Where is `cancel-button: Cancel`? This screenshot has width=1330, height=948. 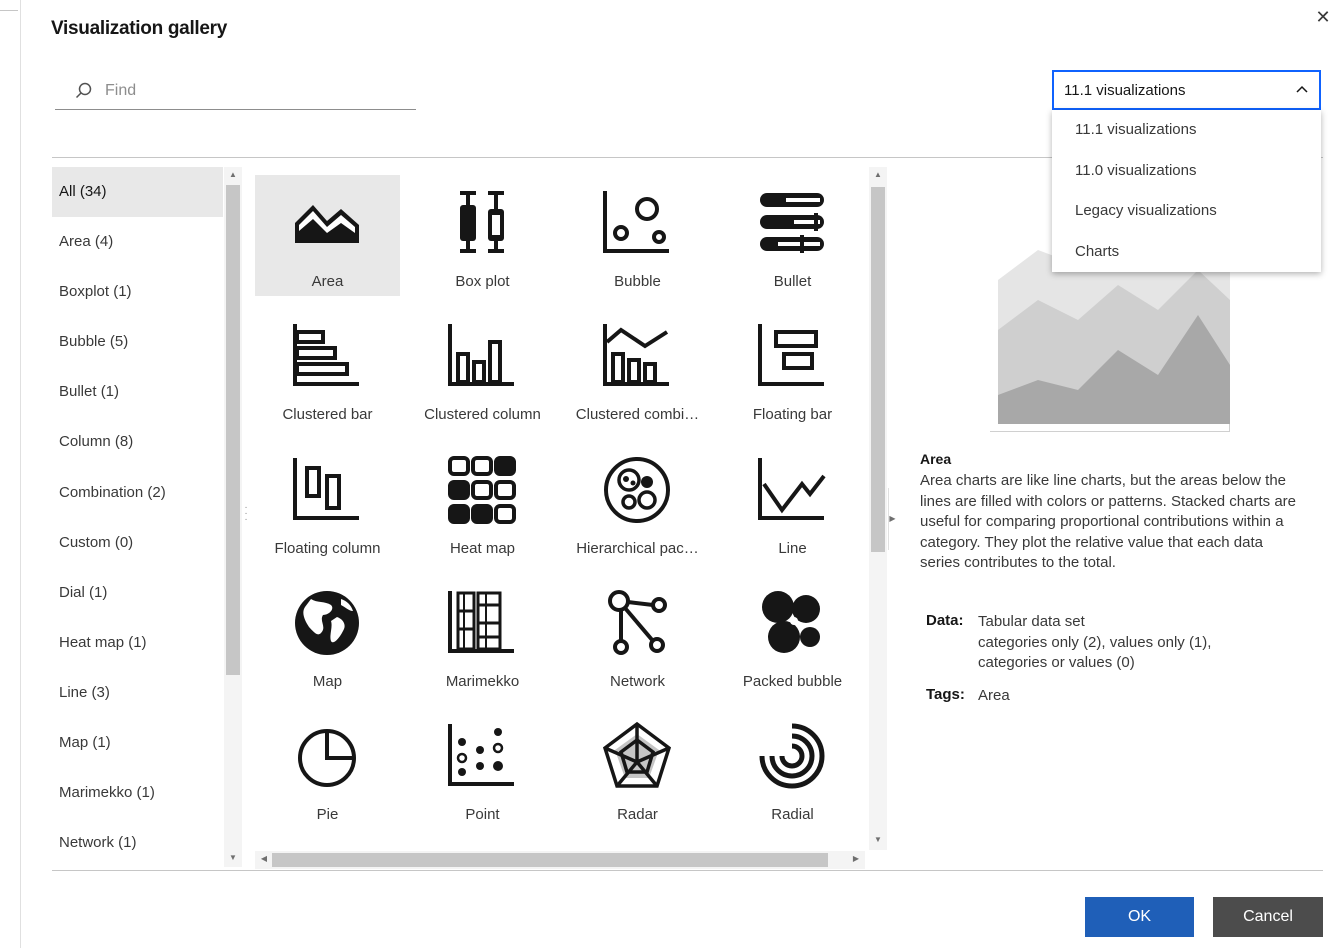
cancel-button: Cancel is located at coordinates (1268, 917).